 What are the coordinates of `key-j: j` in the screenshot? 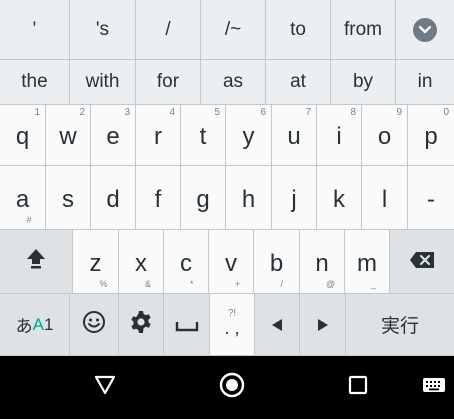 It's located at (294, 198).